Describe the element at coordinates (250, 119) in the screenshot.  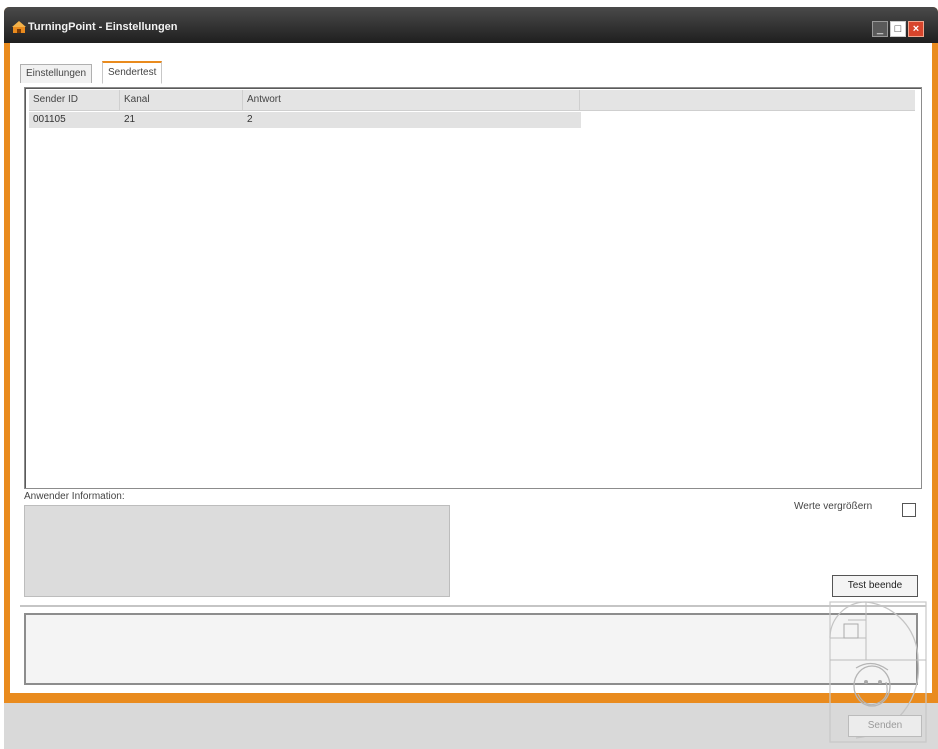
I see `cell-antwort: 2` at that location.